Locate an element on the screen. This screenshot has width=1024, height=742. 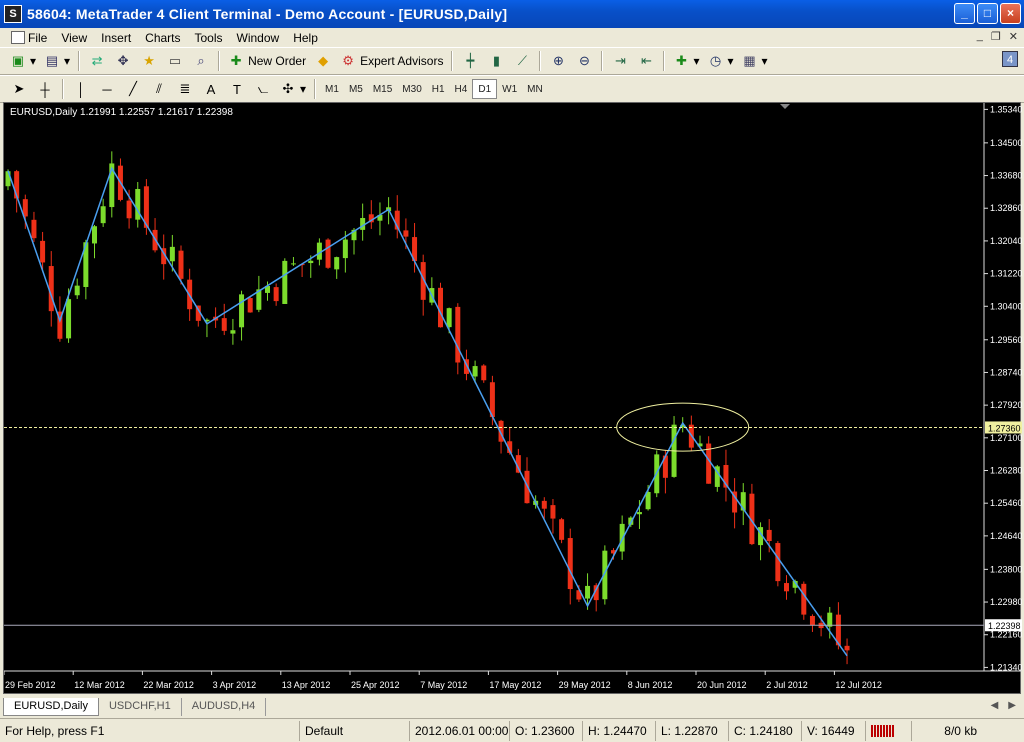
cursor-button: ➤ is located at coordinates (19, 89).